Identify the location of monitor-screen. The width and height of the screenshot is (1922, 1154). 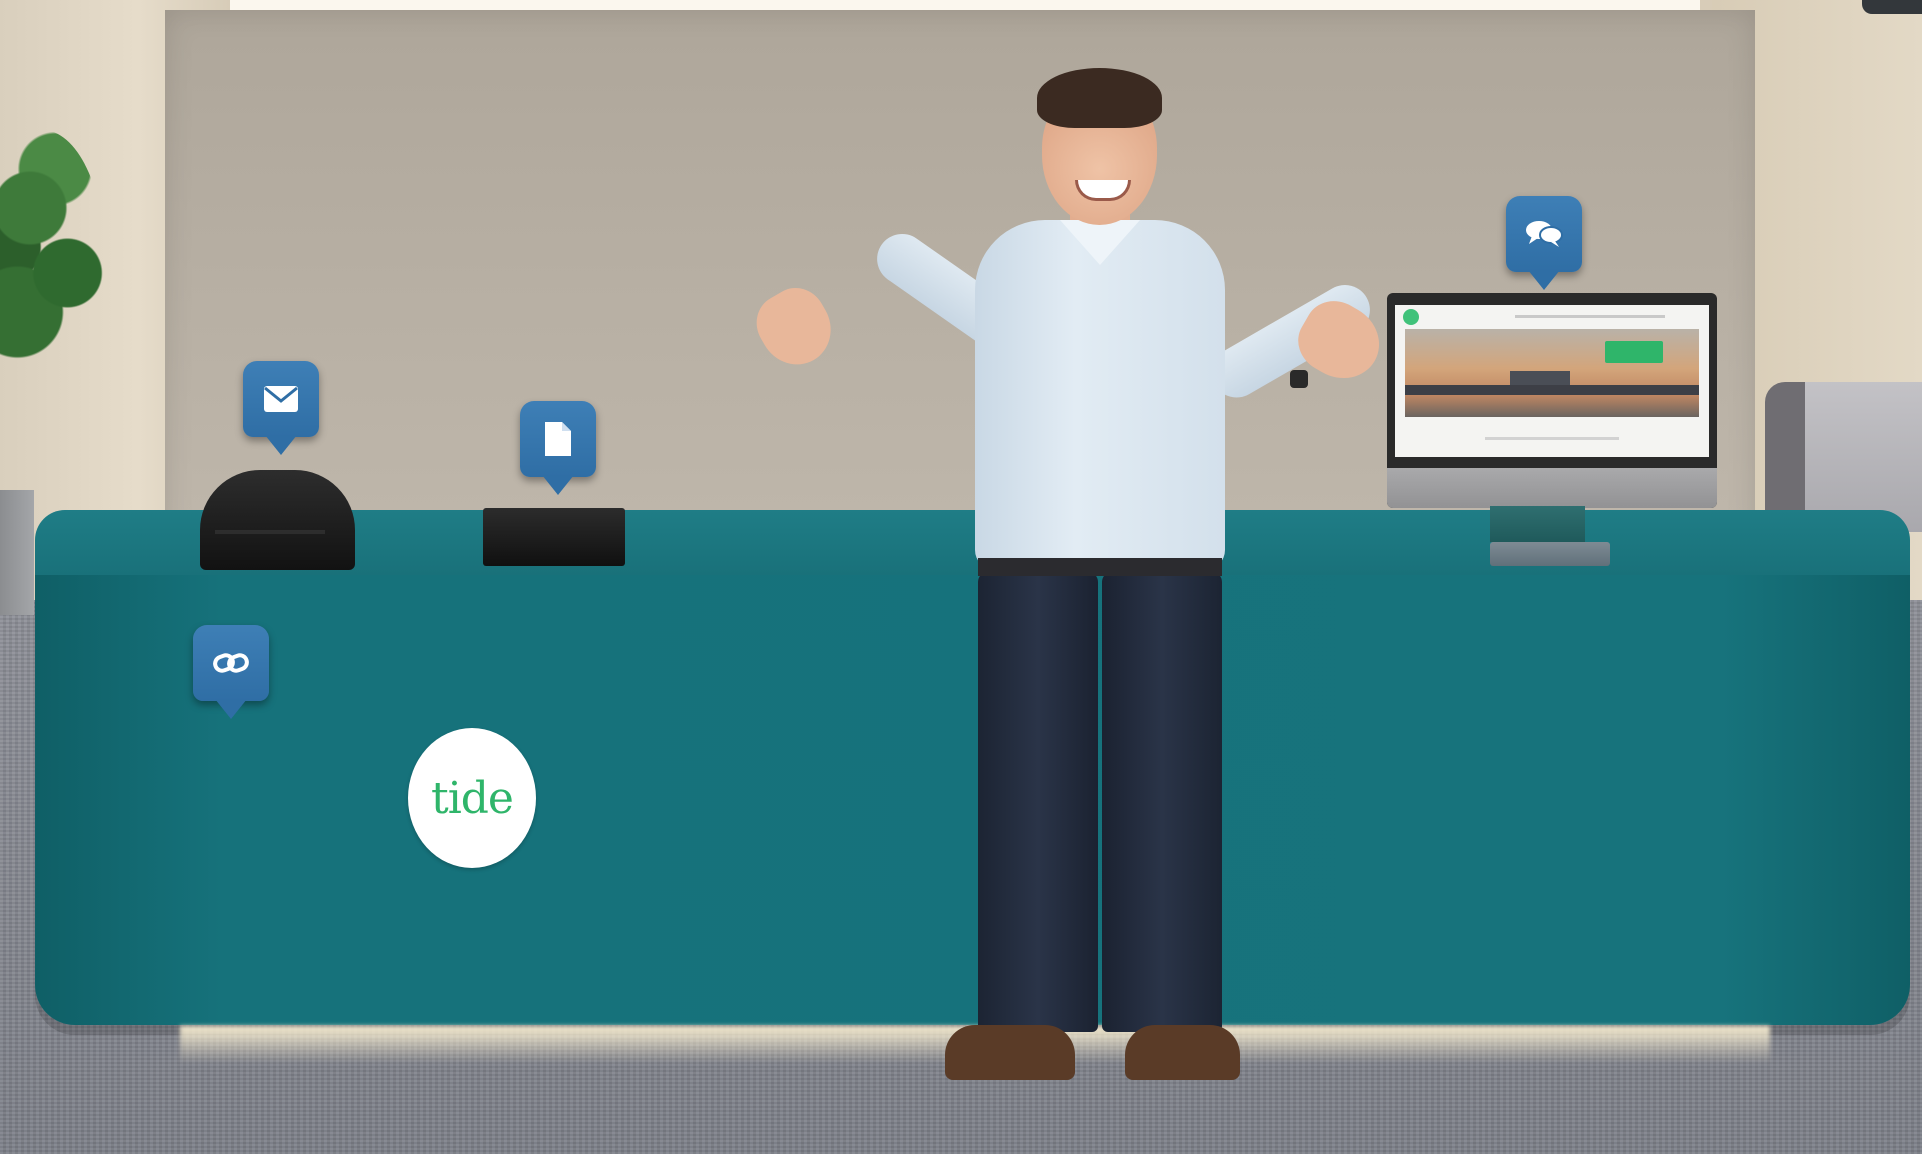
(1552, 381).